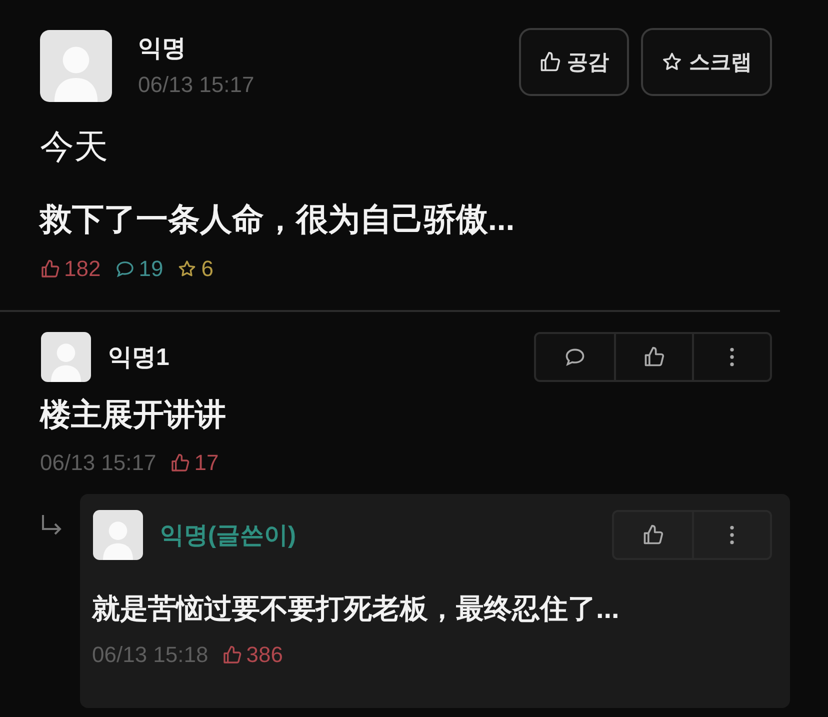  I want to click on comment-author: 익명(글쓴이), so click(228, 536).